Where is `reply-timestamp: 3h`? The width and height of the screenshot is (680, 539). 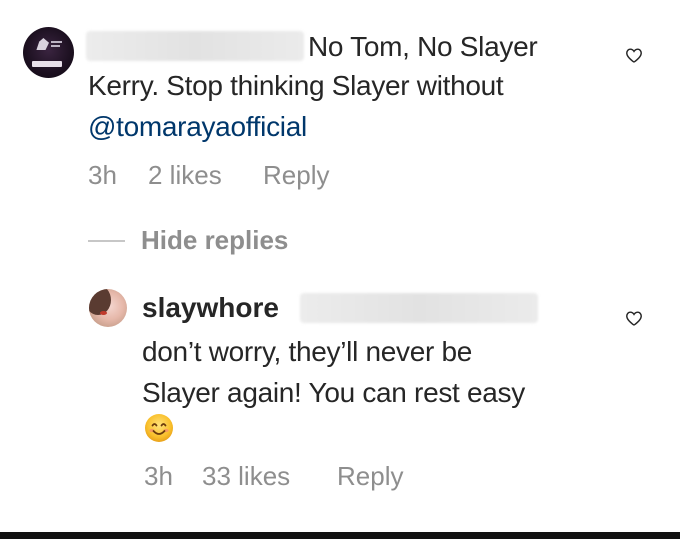
reply-timestamp: 3h is located at coordinates (158, 476).